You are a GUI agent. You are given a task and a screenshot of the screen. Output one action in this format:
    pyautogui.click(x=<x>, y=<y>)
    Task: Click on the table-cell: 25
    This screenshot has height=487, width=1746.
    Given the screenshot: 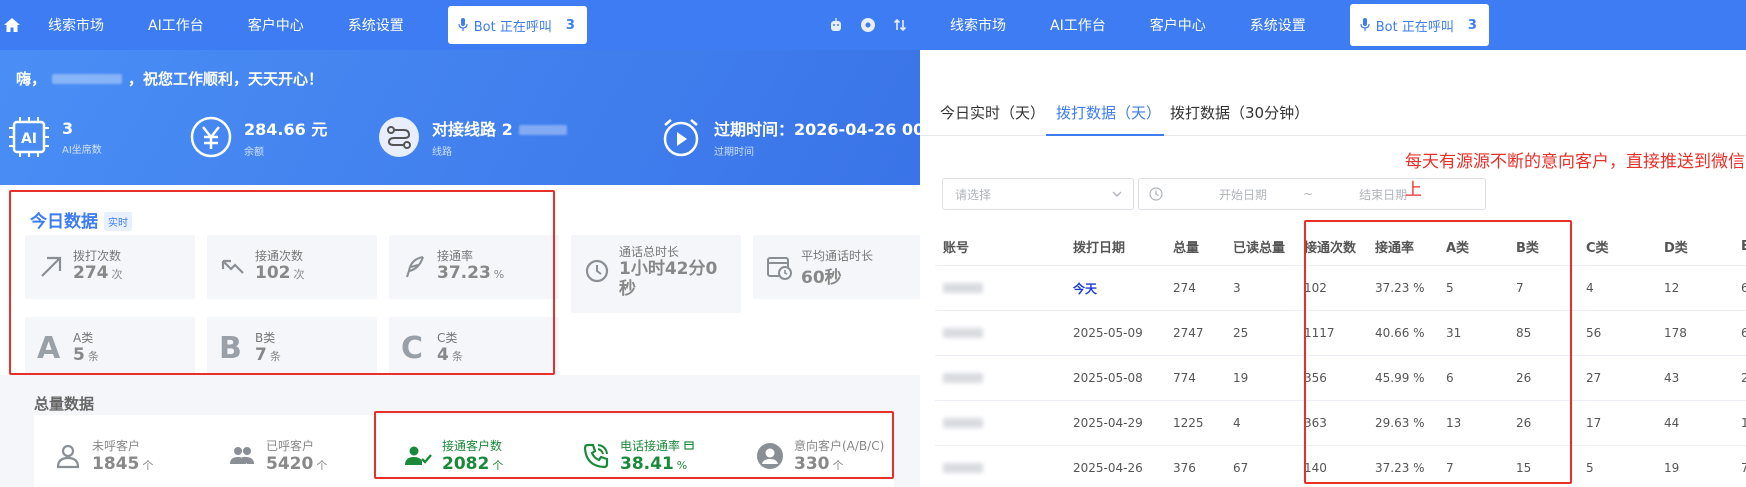 What is the action you would take?
    pyautogui.click(x=1241, y=333)
    